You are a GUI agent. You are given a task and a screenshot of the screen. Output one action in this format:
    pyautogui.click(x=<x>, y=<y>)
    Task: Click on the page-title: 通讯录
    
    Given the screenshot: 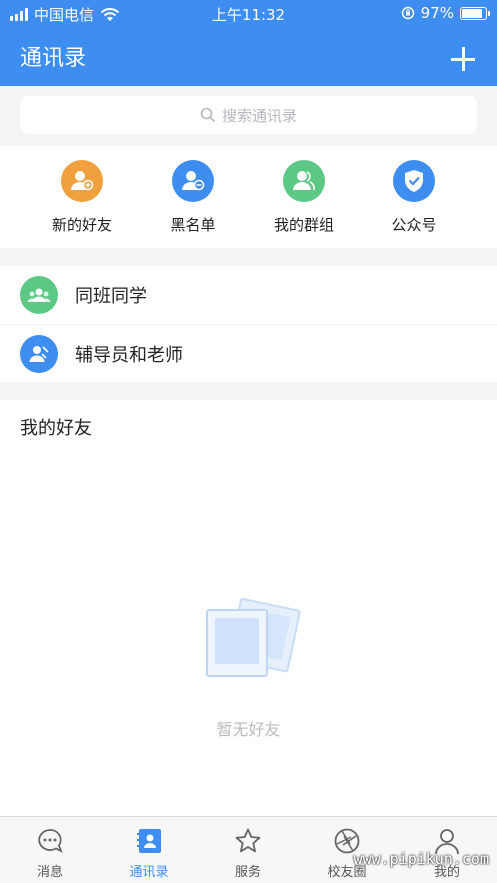 What is the action you would take?
    pyautogui.click(x=53, y=58)
    